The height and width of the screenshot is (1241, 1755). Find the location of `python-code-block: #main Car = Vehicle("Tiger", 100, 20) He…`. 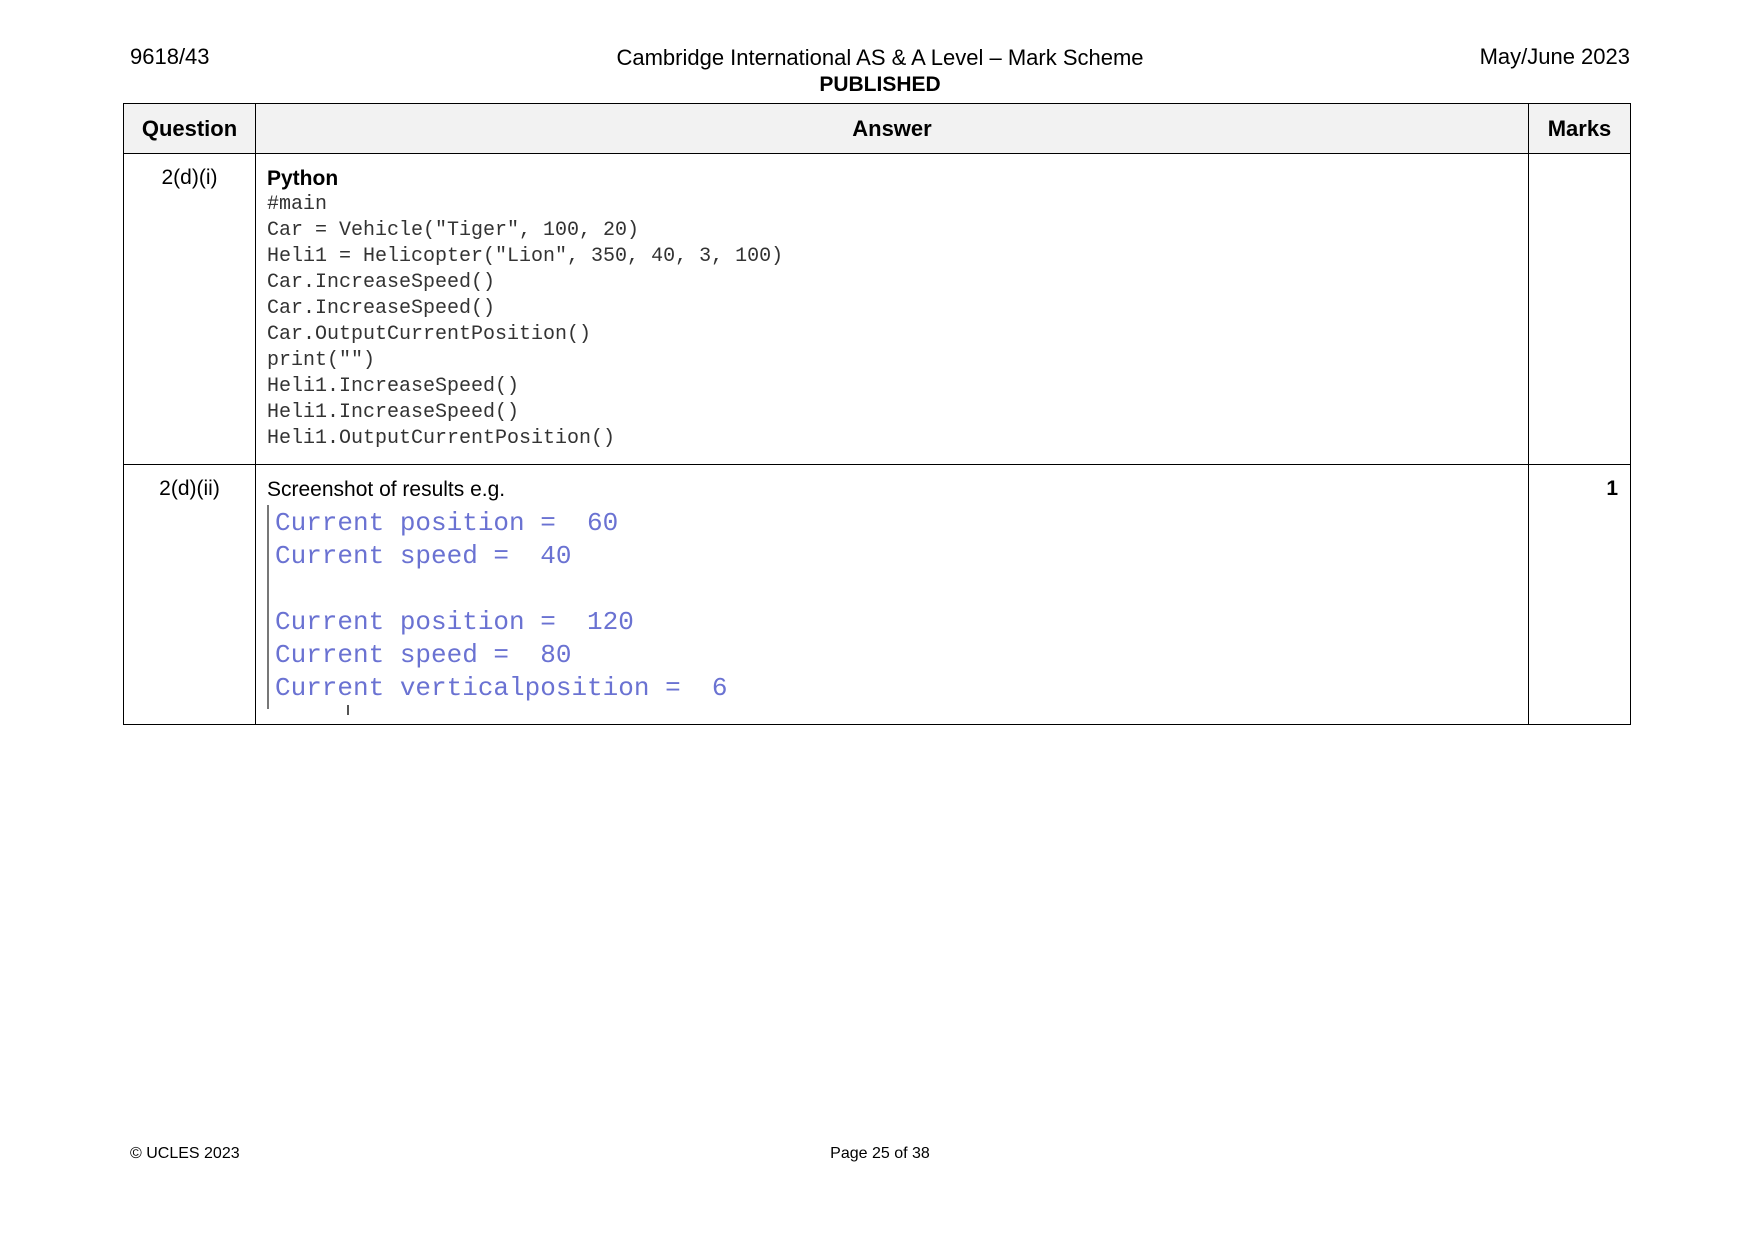

python-code-block: #main Car = Vehicle("Tiger", 100, 20) He… is located at coordinates (525, 321).